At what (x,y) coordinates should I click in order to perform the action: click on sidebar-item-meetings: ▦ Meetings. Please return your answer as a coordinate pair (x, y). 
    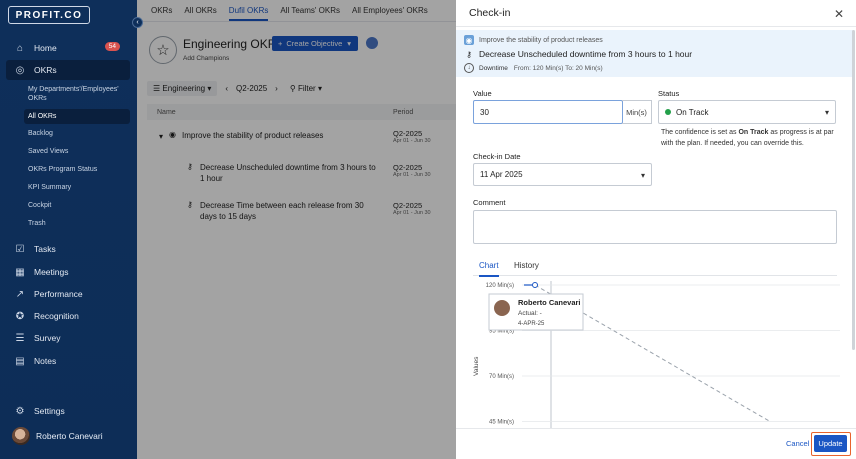
    Looking at the image, I should click on (68, 272).